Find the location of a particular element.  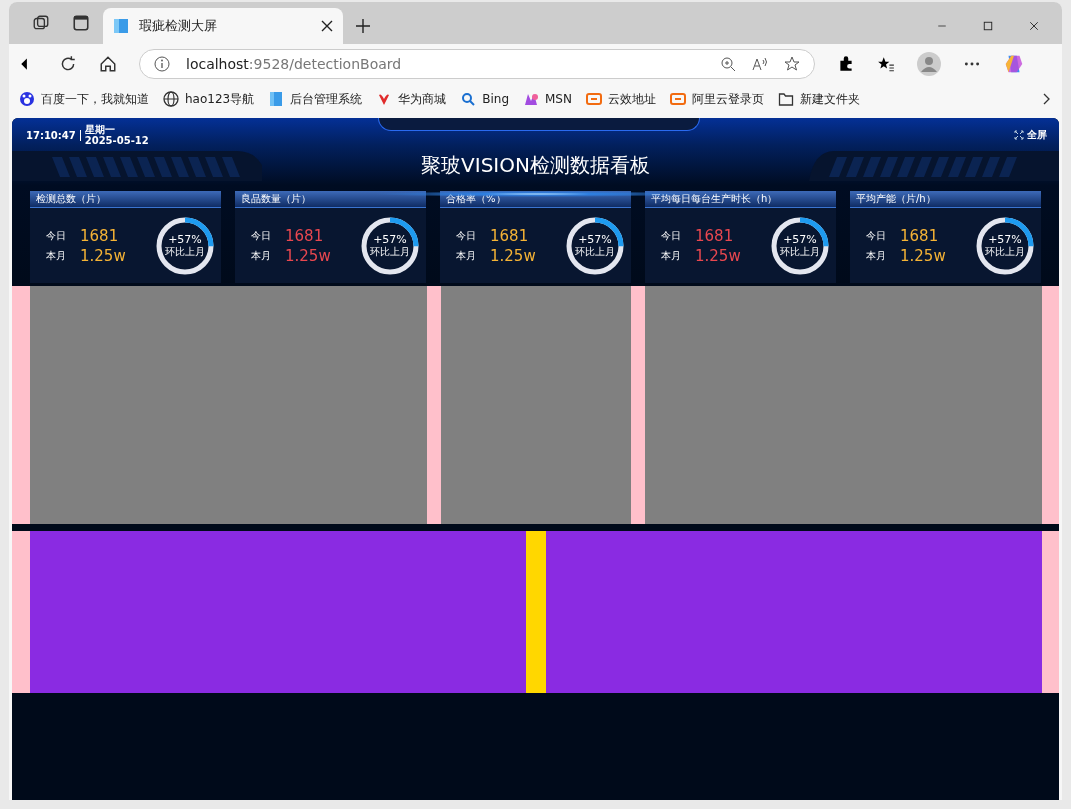

home-icon is located at coordinates (108, 64).